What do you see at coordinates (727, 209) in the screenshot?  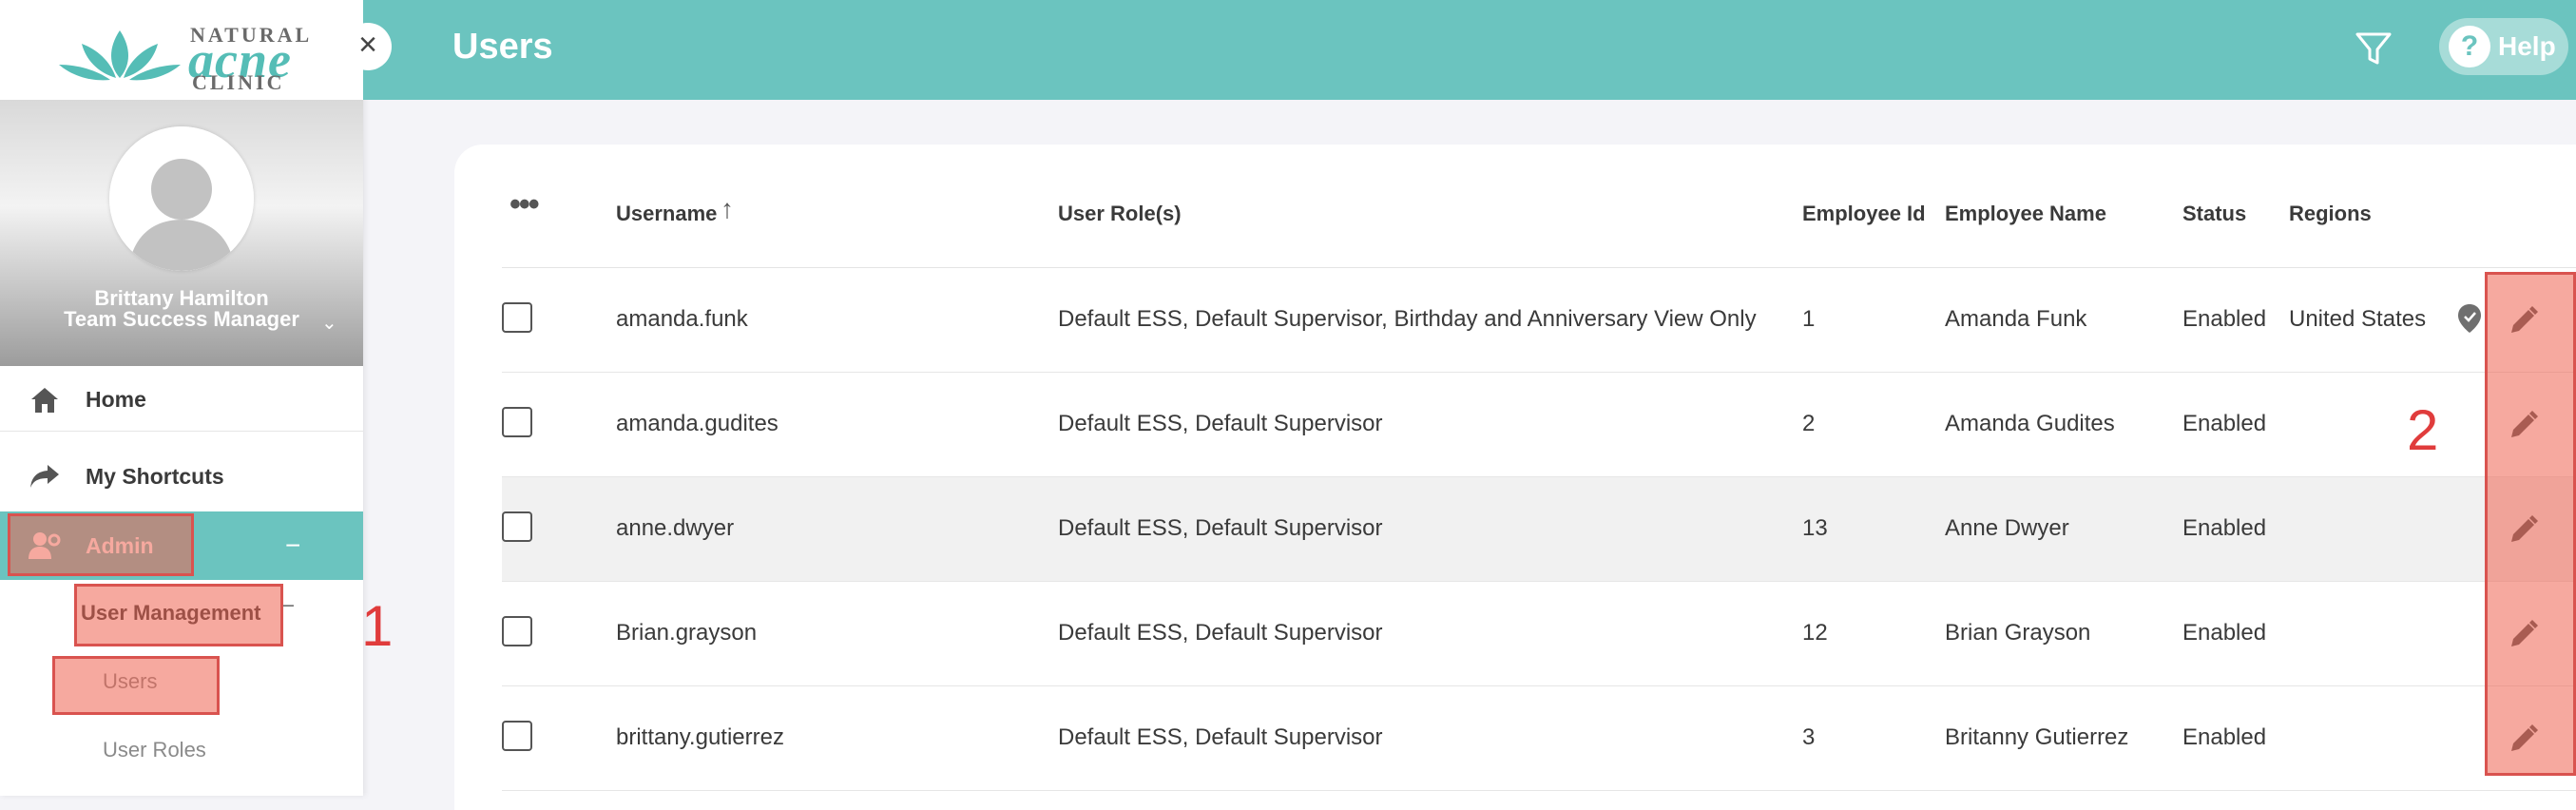 I see `sort-ascending-icon: ↑` at bounding box center [727, 209].